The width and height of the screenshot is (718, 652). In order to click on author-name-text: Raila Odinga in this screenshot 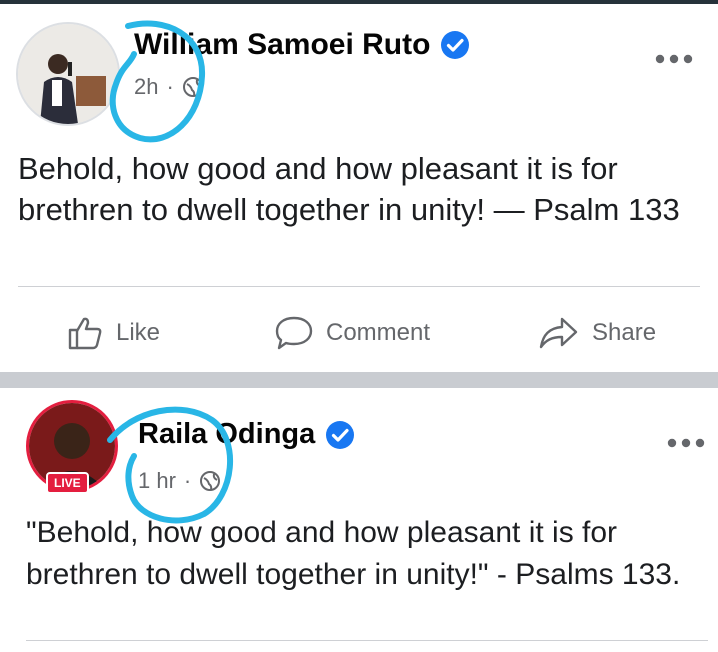, I will do `click(226, 434)`.